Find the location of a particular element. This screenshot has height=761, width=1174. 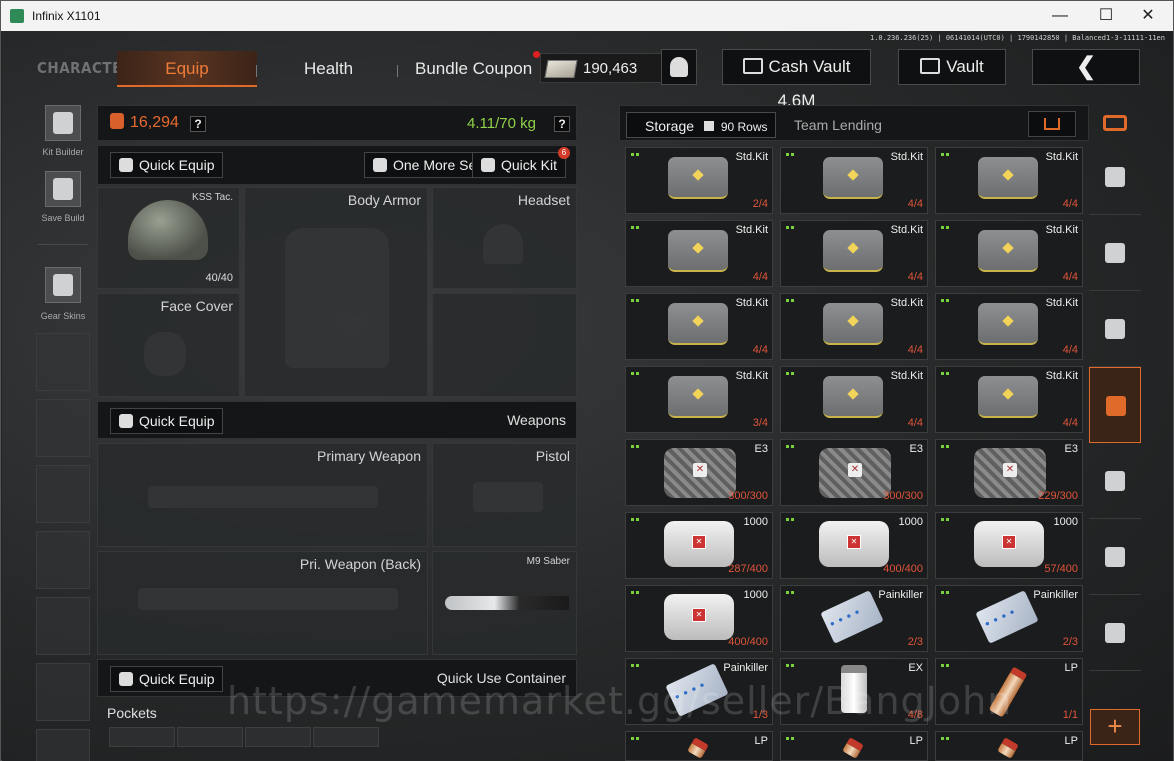

helmet-slot: KSS Tac. 40/40 is located at coordinates (168, 238).